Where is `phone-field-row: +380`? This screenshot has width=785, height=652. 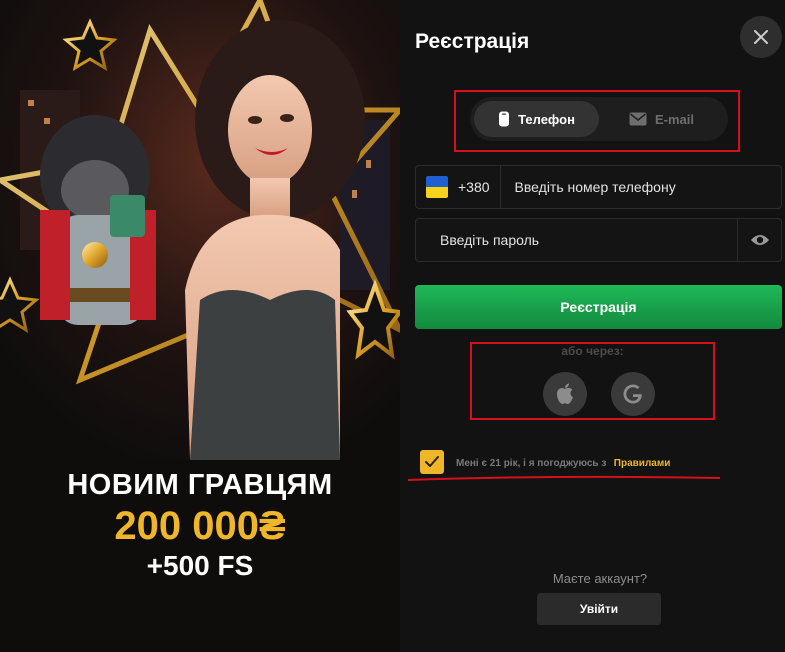
phone-field-row: +380 is located at coordinates (598, 187).